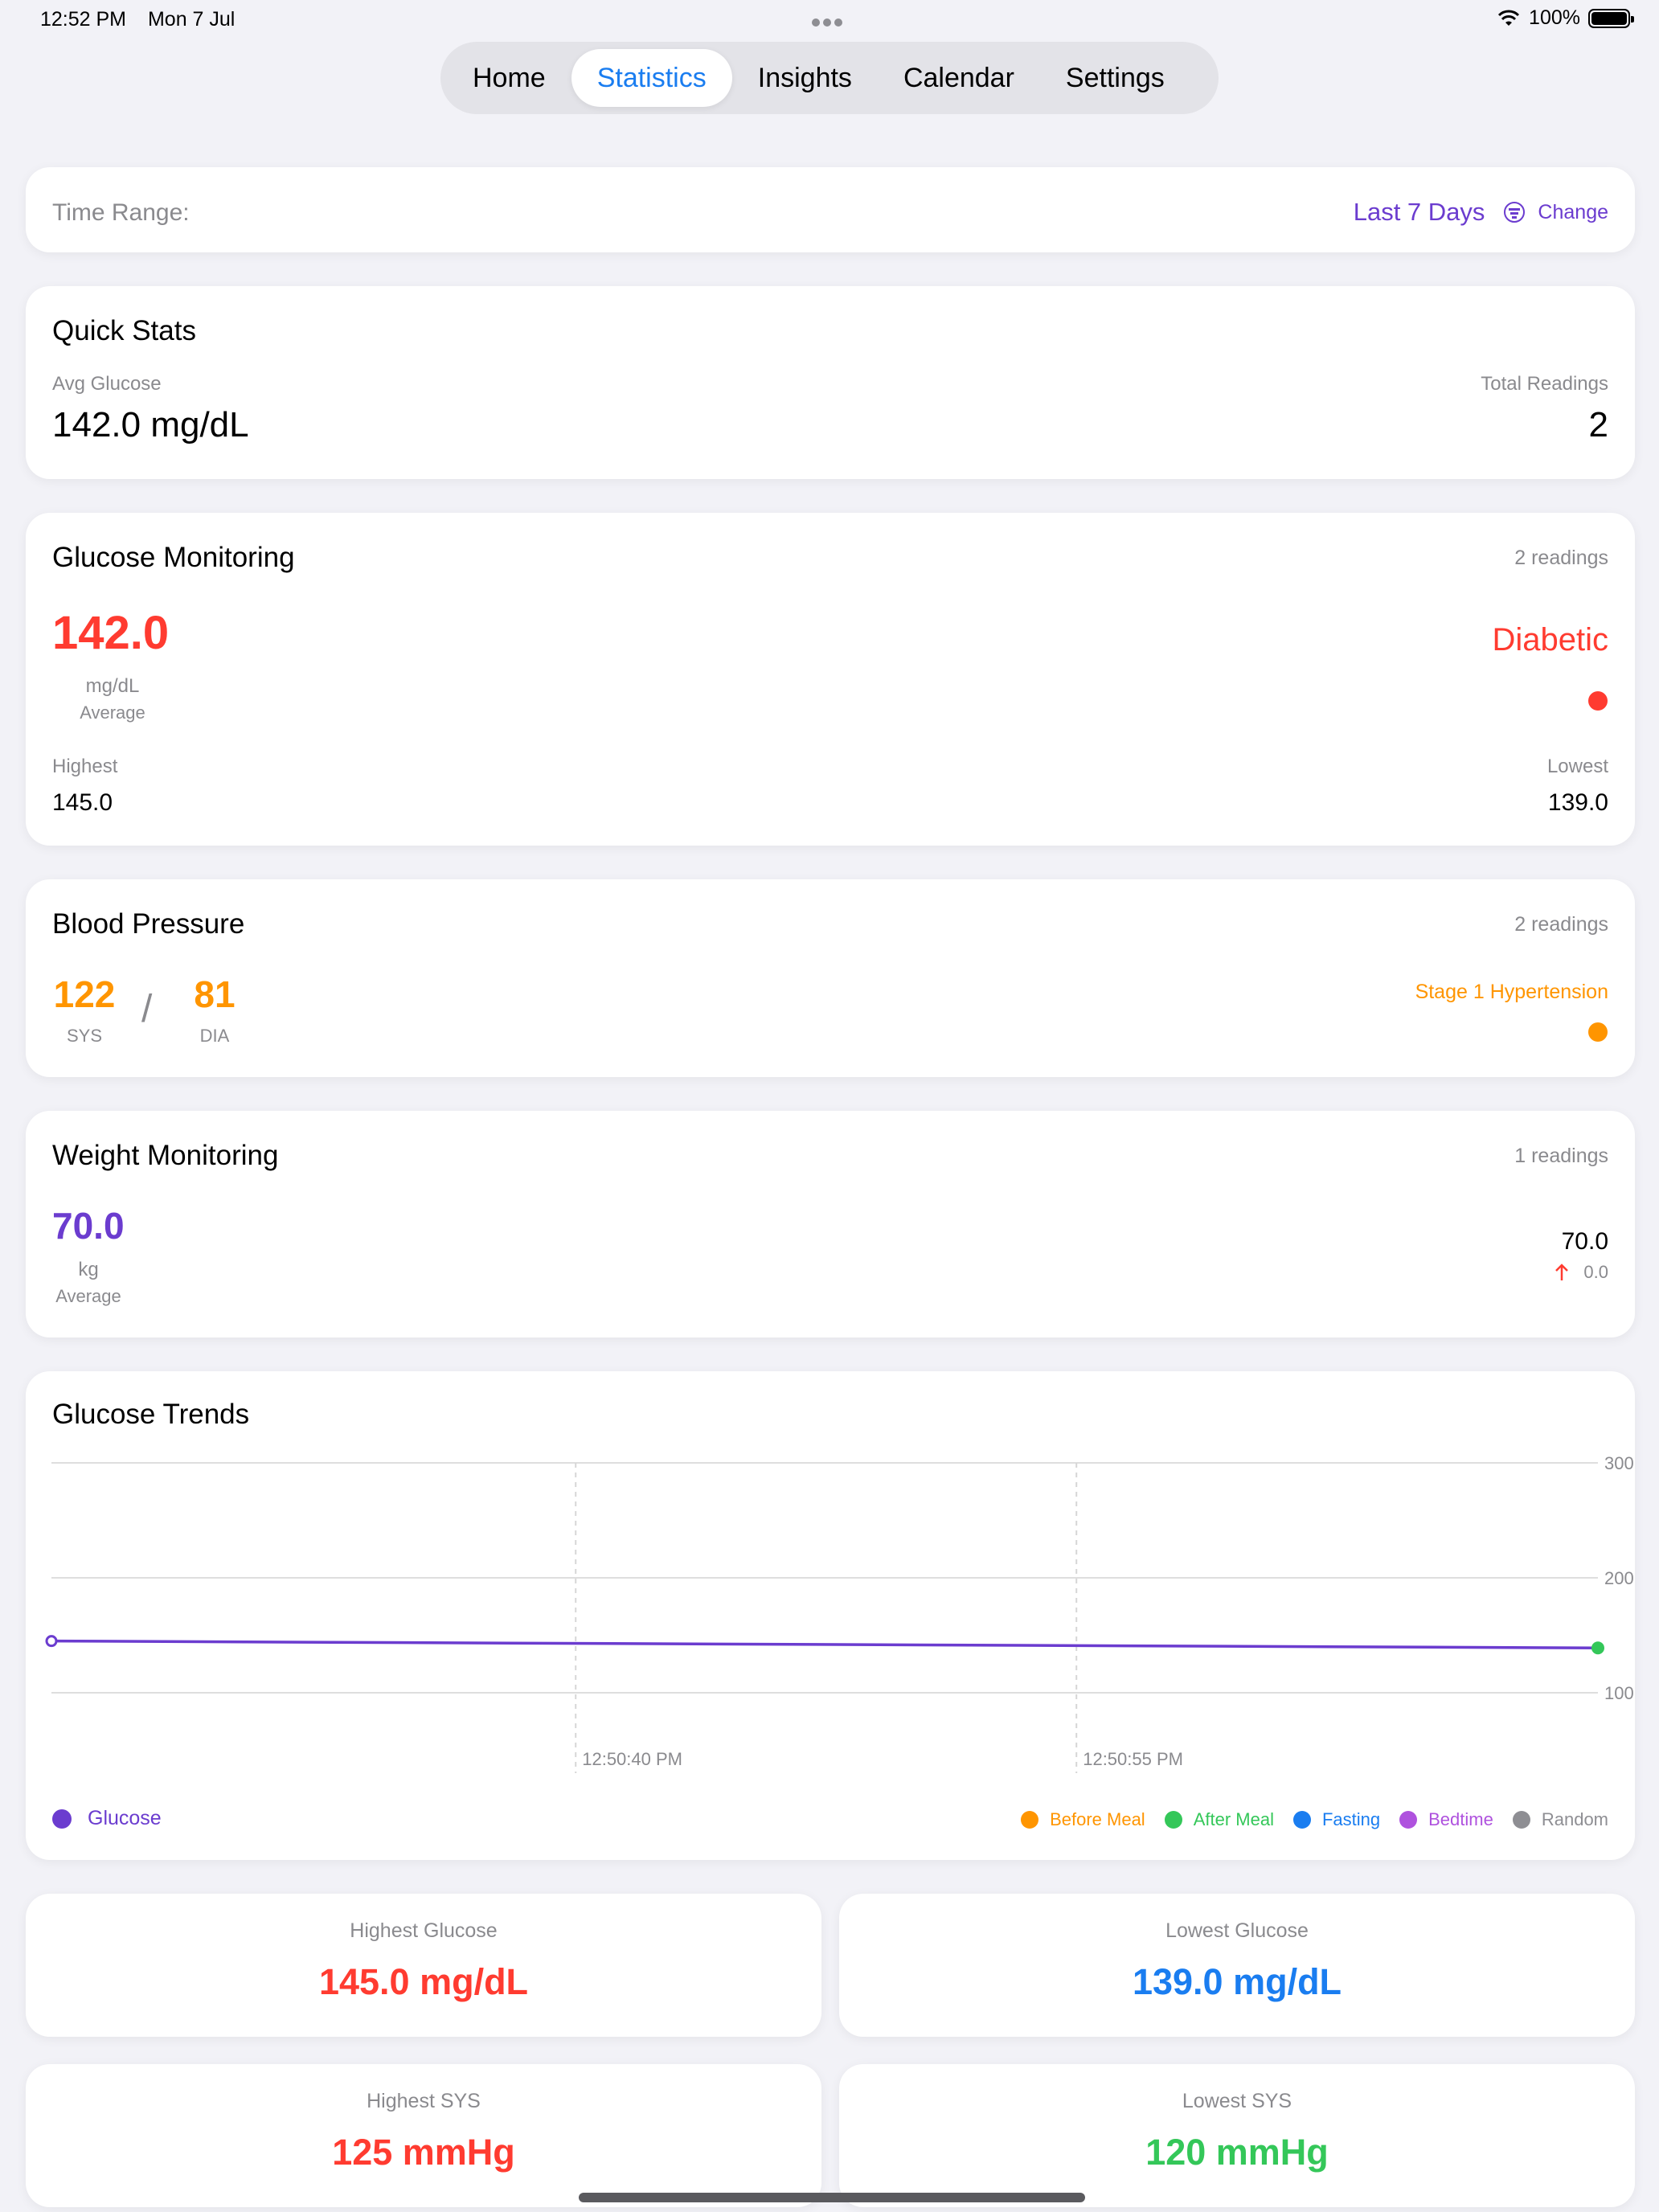 Image resolution: width=1659 pixels, height=2212 pixels. What do you see at coordinates (1598, 701) in the screenshot?
I see `glucose-status-dot` at bounding box center [1598, 701].